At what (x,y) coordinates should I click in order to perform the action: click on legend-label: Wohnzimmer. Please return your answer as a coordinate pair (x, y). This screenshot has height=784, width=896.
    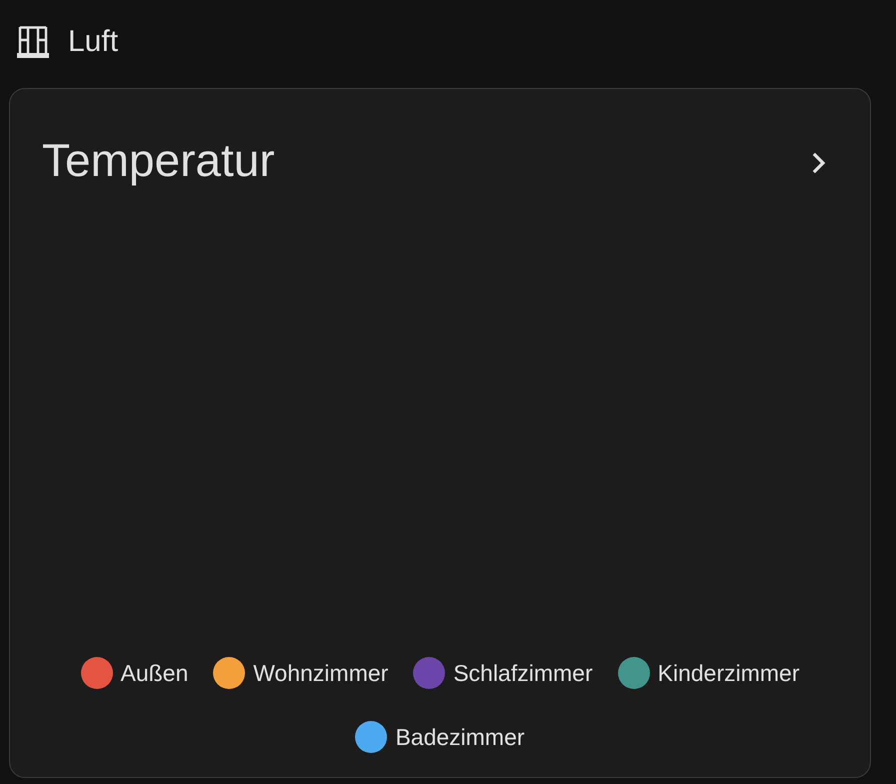
    Looking at the image, I should click on (320, 673).